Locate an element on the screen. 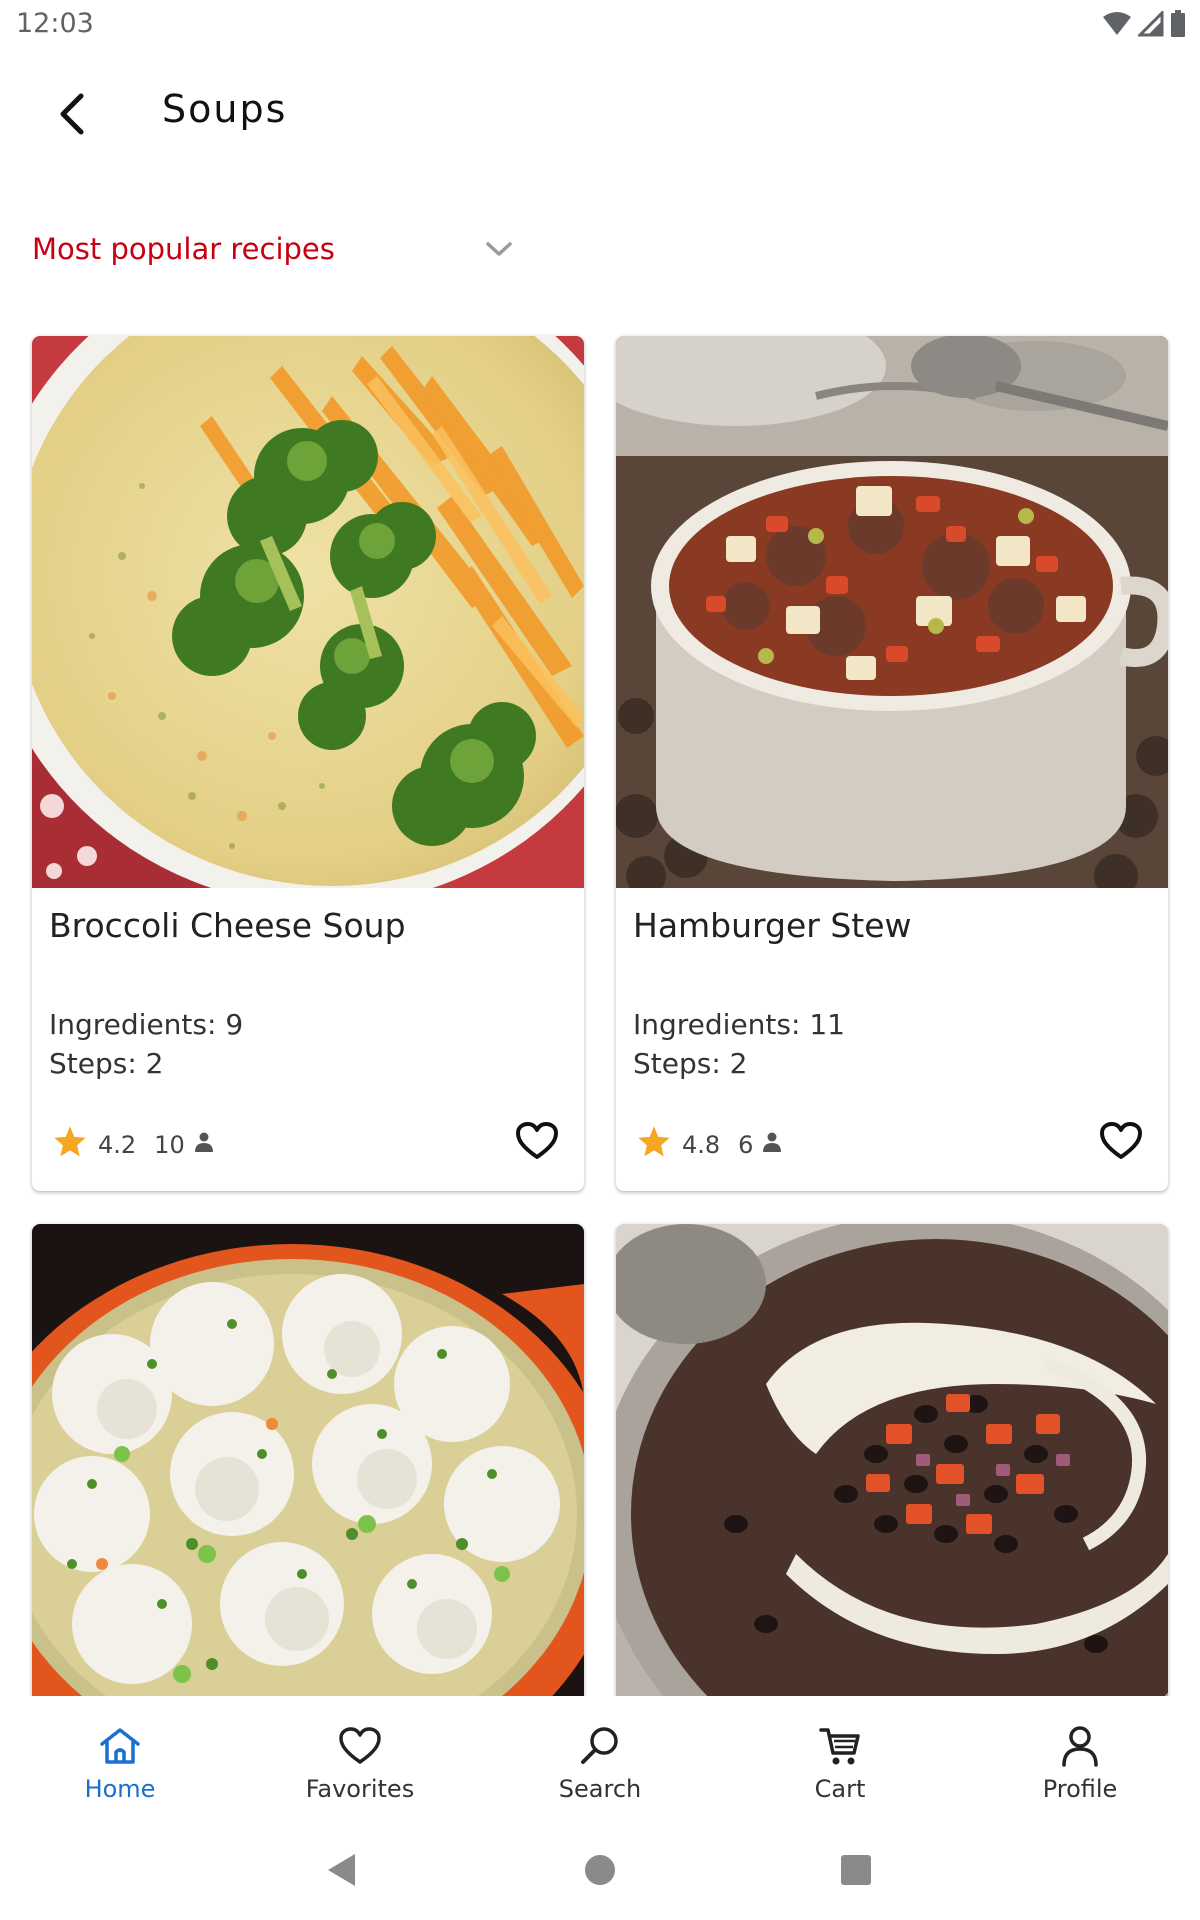  status-time: 12:03 is located at coordinates (55, 23).